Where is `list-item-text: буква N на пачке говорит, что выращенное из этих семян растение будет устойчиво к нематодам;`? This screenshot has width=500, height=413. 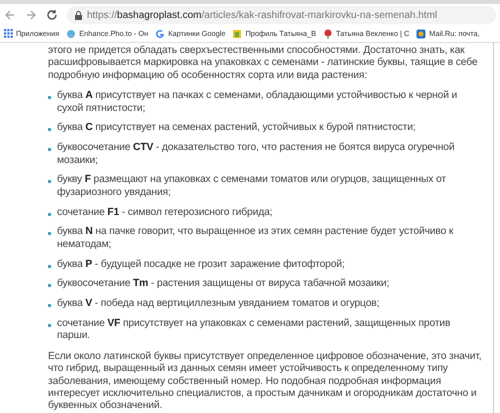
list-item-text: буква N на пачке говорит, что выращенное из этих семян растение будет устойчиво к нематодам; is located at coordinates (255, 239).